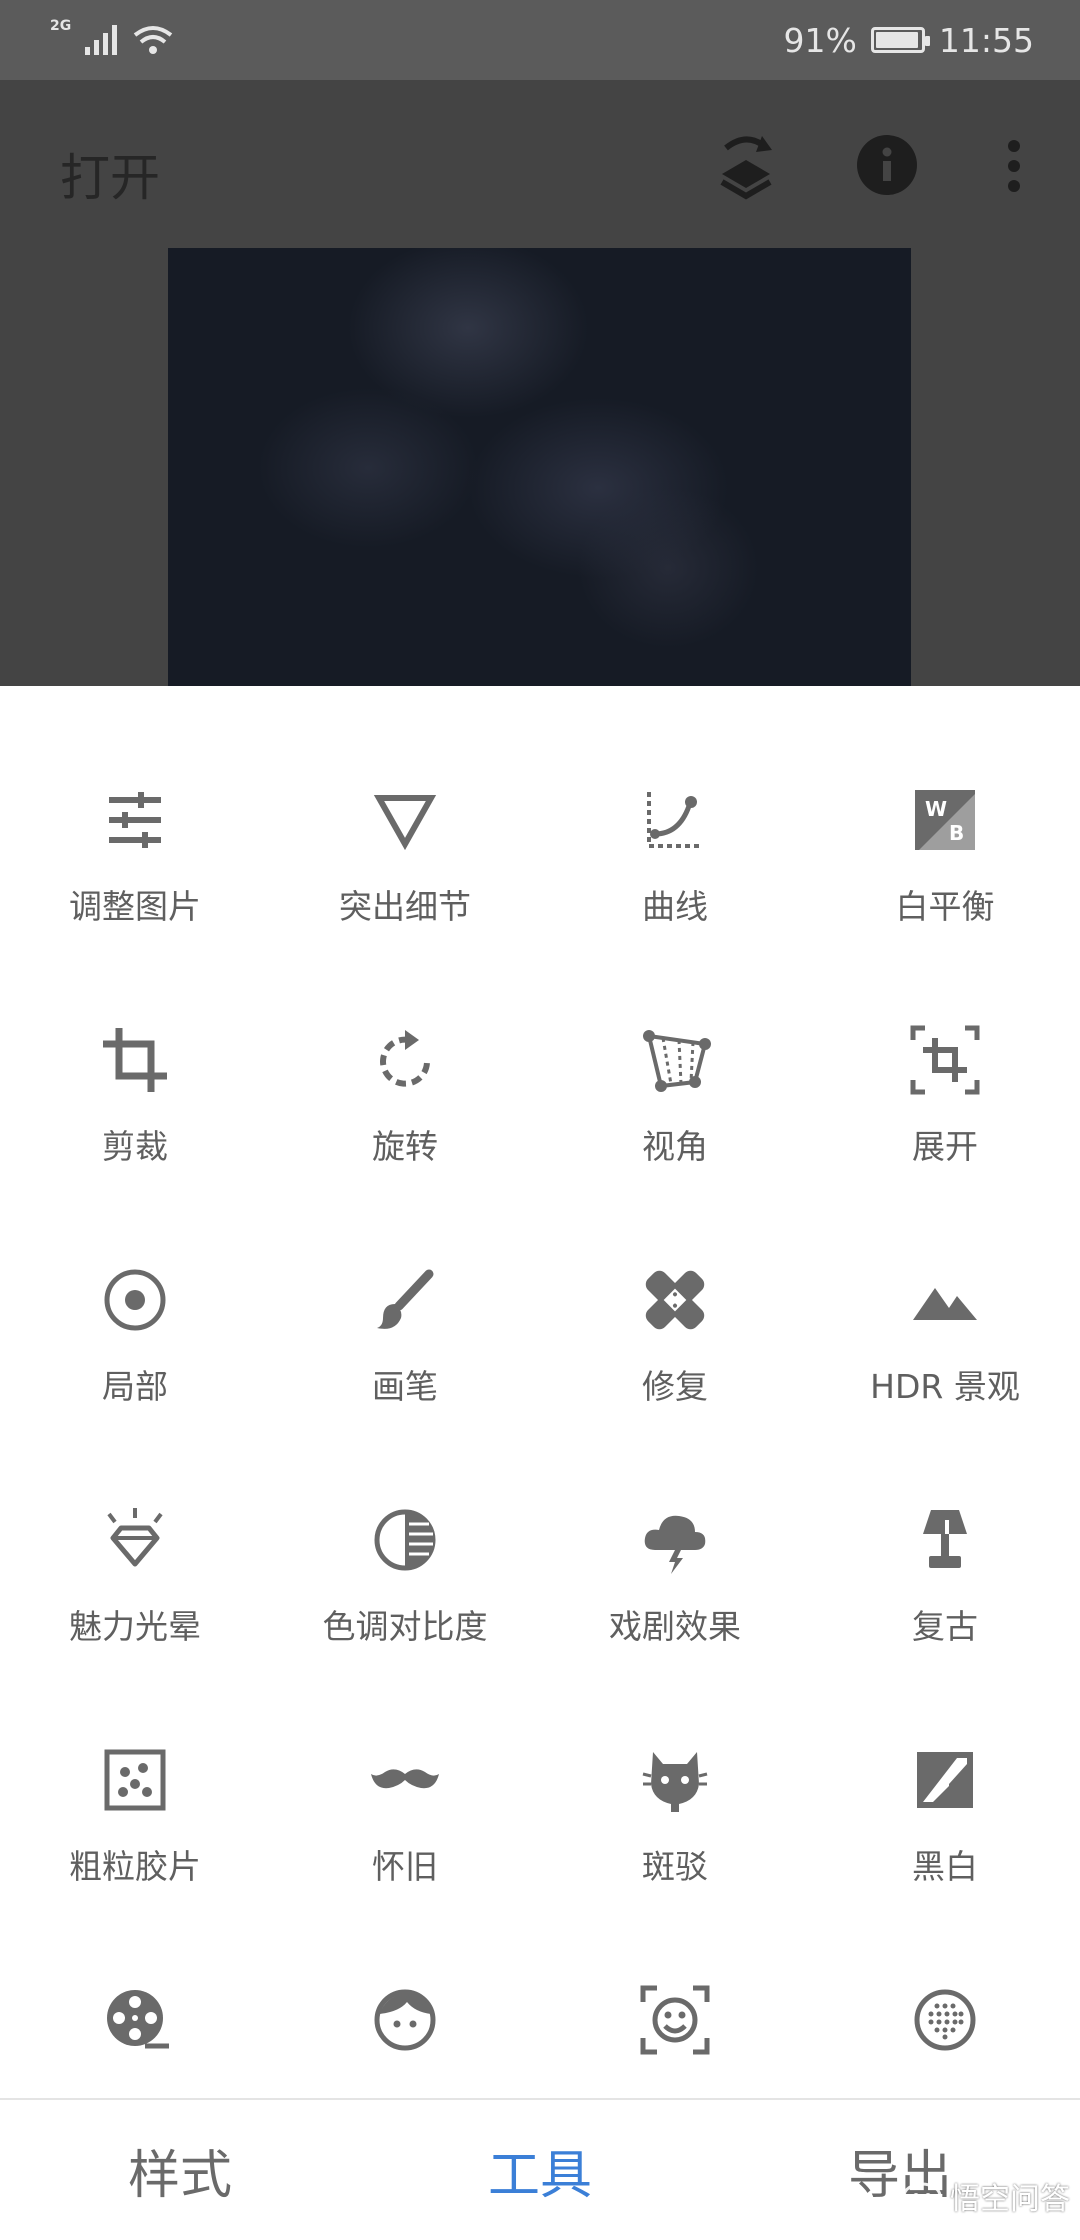 This screenshot has height=2240, width=1080. I want to click on tool-label: 剪裁, so click(135, 1146).